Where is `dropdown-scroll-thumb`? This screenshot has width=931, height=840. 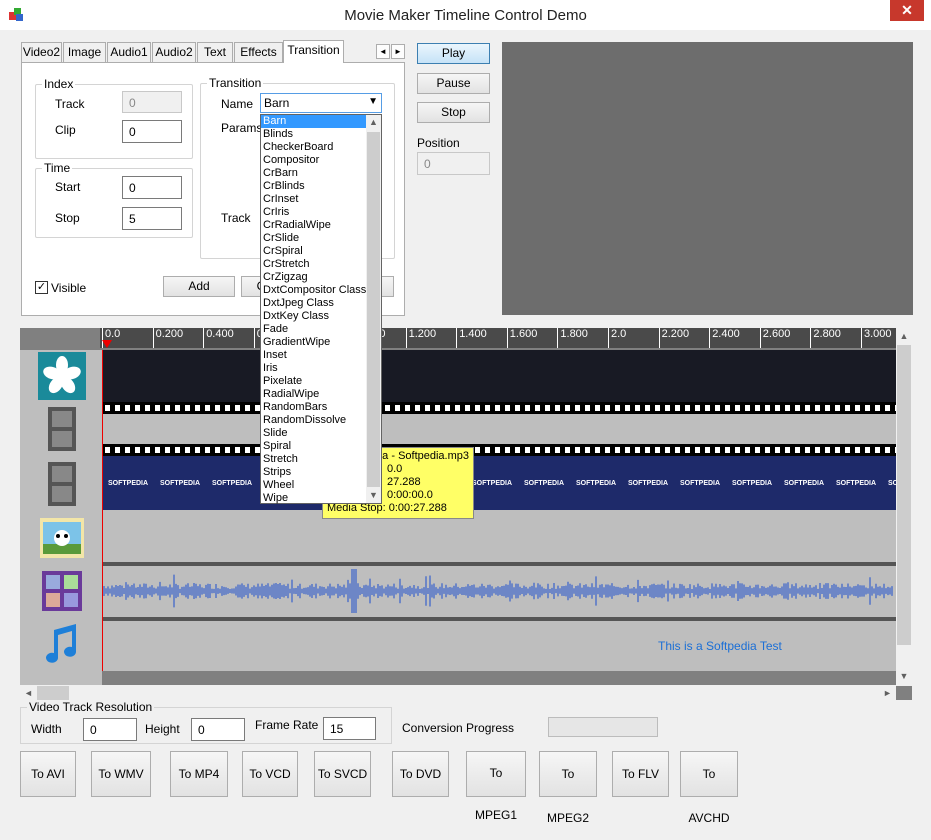 dropdown-scroll-thumb is located at coordinates (373, 309).